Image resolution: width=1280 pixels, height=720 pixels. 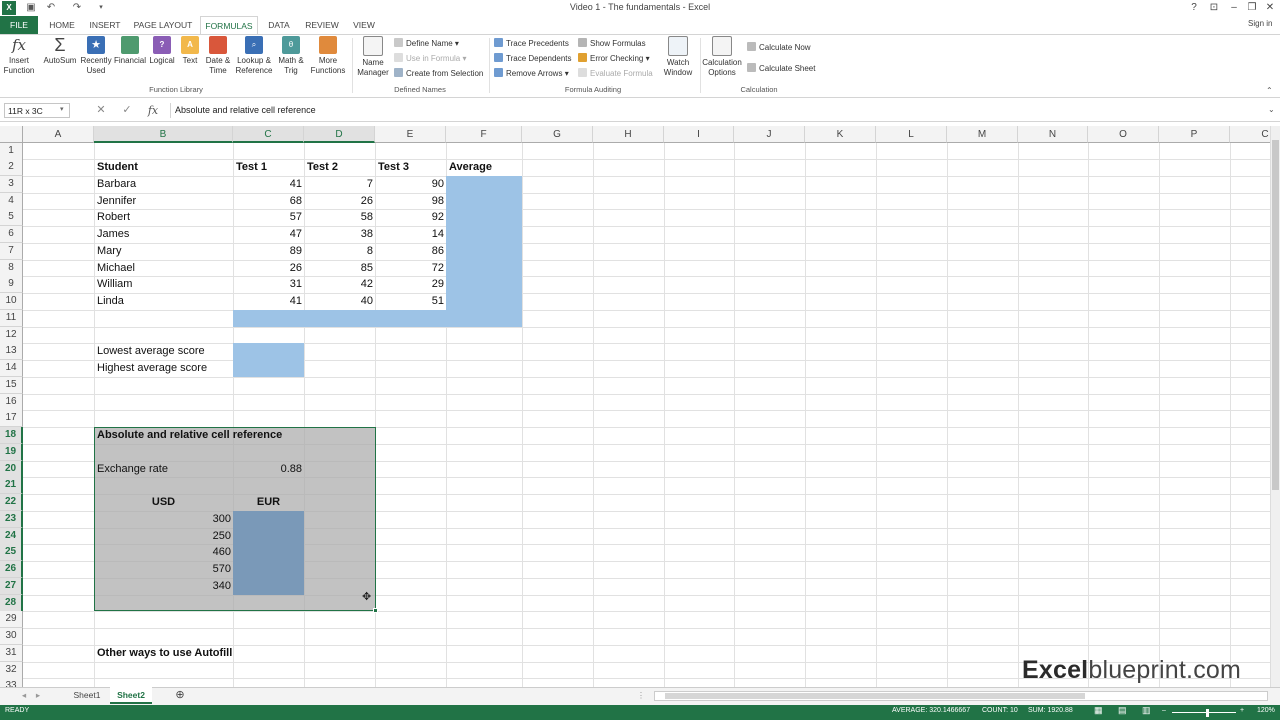 What do you see at coordinates (11, 435) in the screenshot?
I see `row-header-selected: 18` at bounding box center [11, 435].